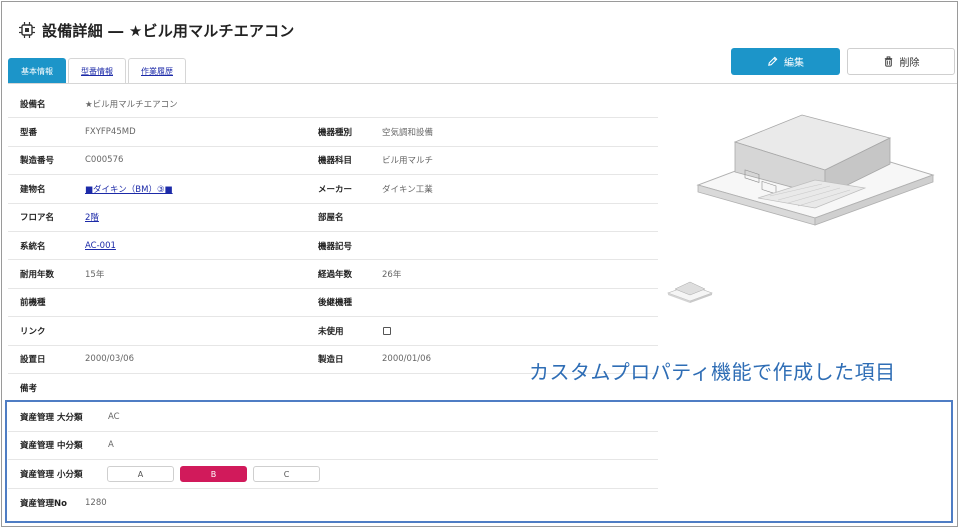 The image size is (960, 529). What do you see at coordinates (51, 417) in the screenshot?
I see `asset-major-label: 資産管理 大分類` at bounding box center [51, 417].